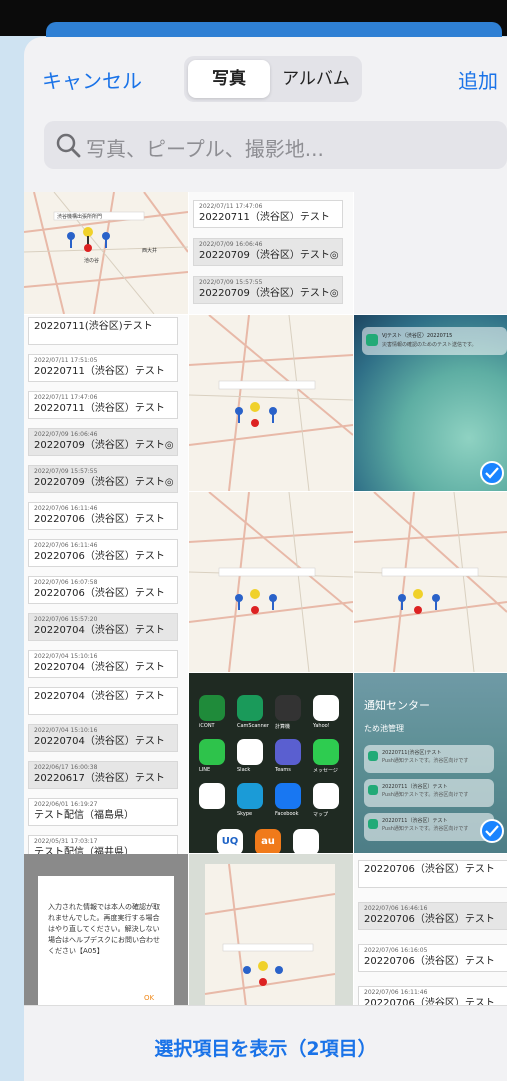  What do you see at coordinates (245, 814) in the screenshot?
I see `app-label: Skype` at bounding box center [245, 814].